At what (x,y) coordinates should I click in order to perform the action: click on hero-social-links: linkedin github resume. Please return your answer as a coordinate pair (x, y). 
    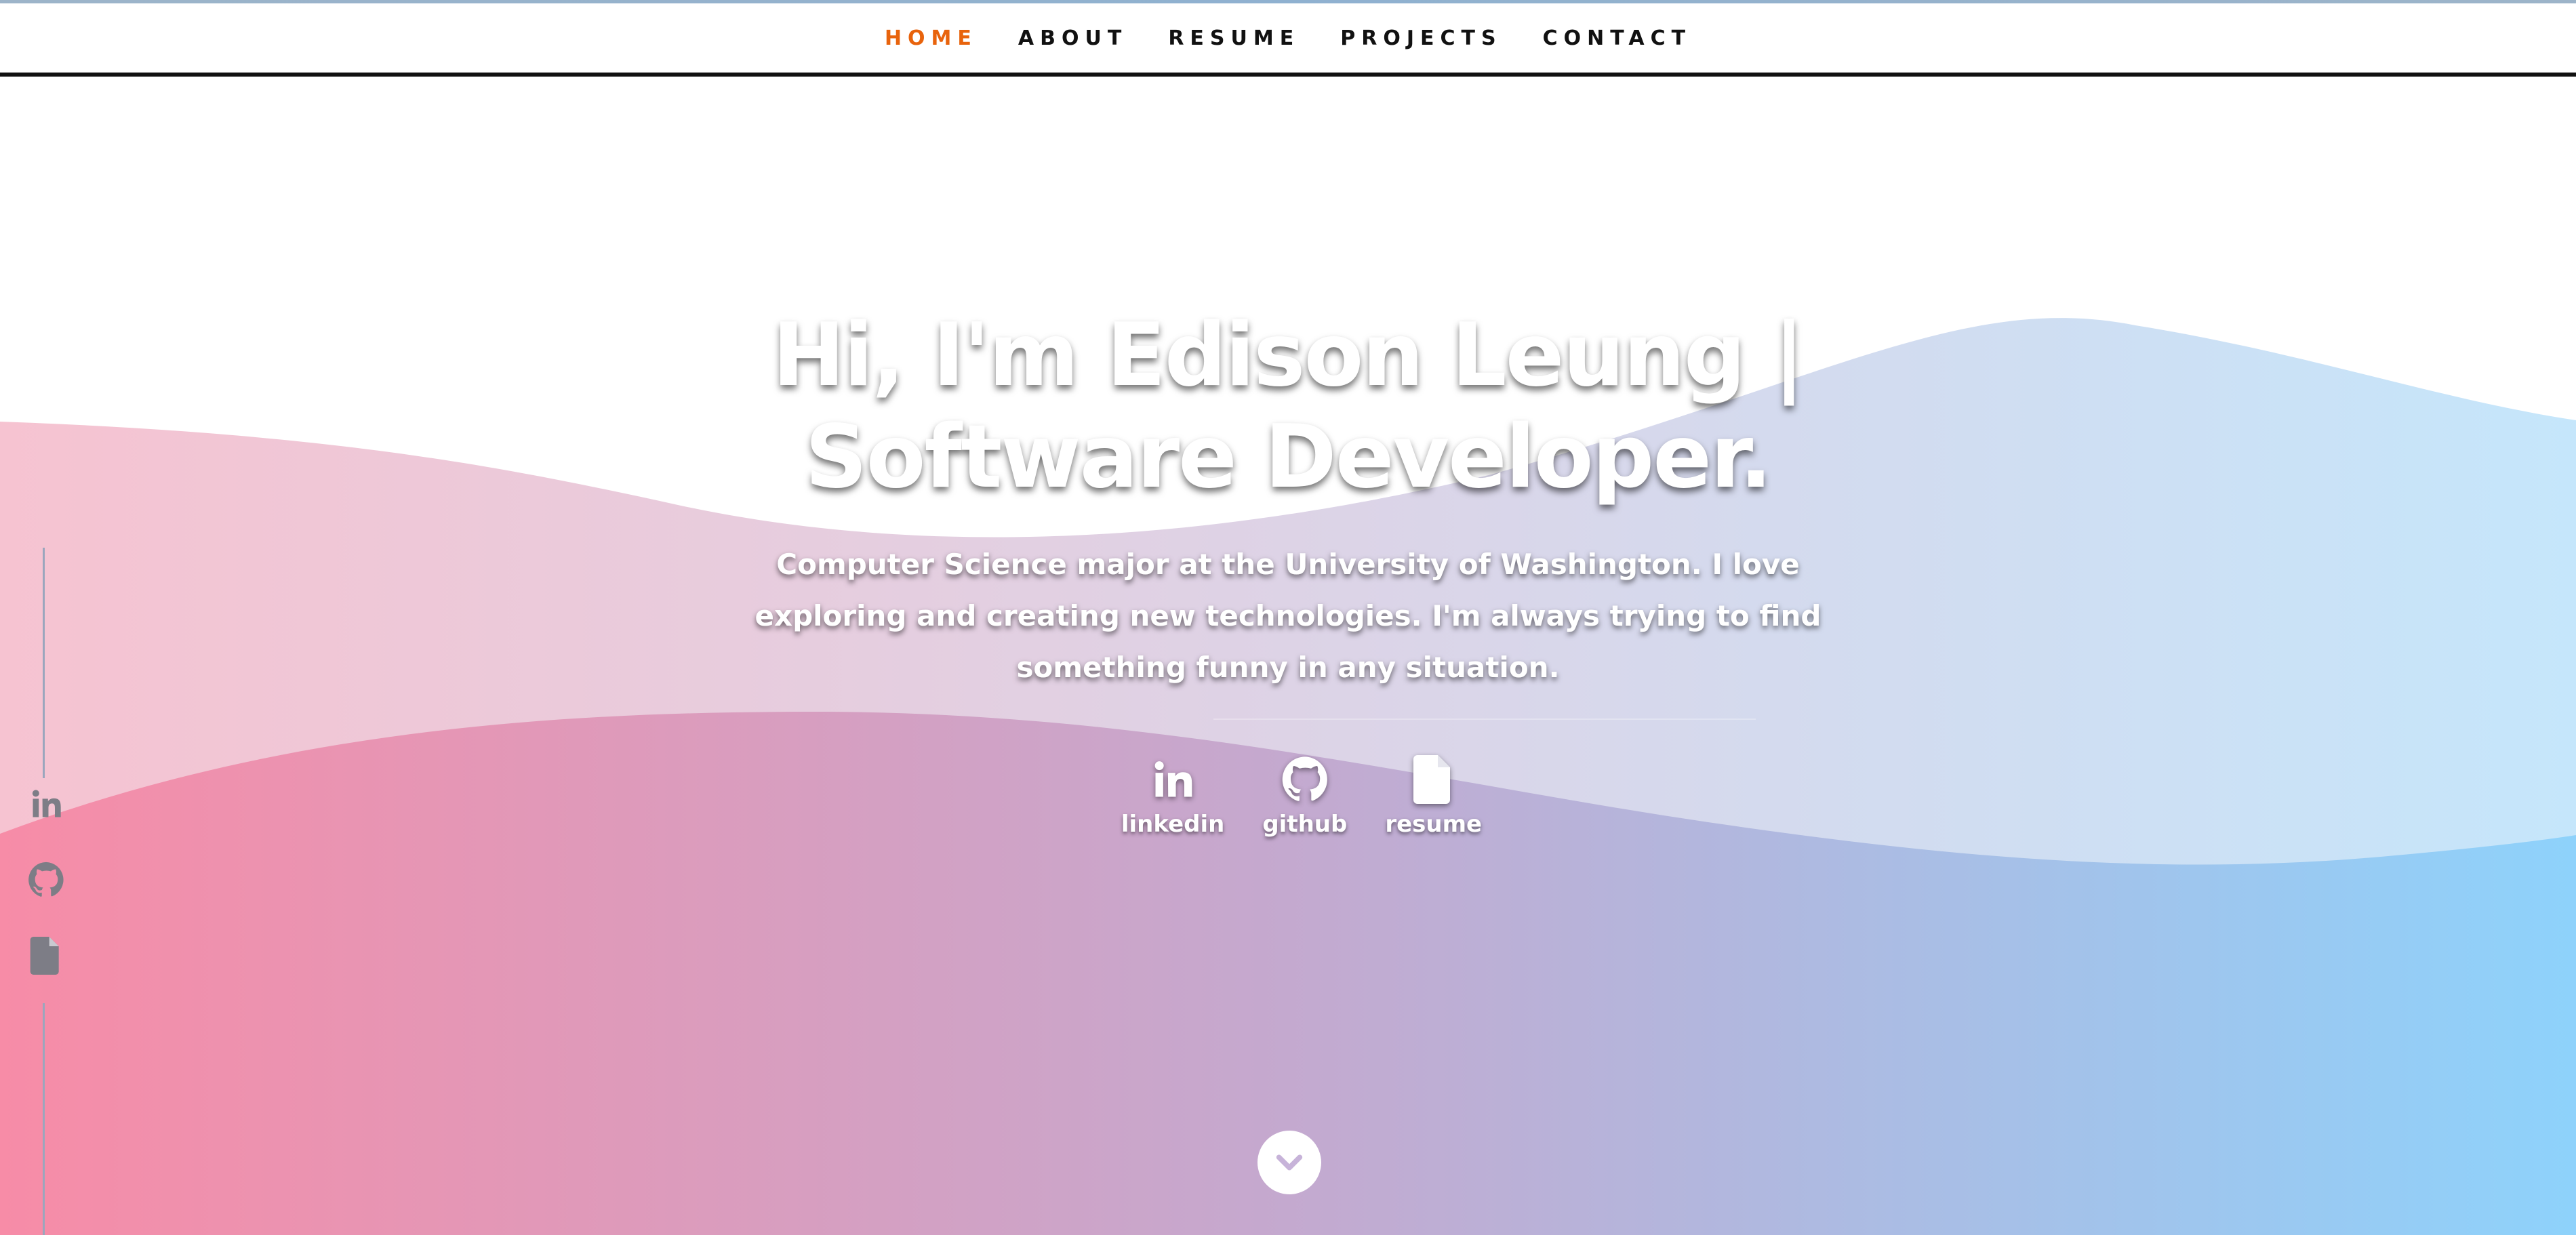
    Looking at the image, I should click on (1301, 799).